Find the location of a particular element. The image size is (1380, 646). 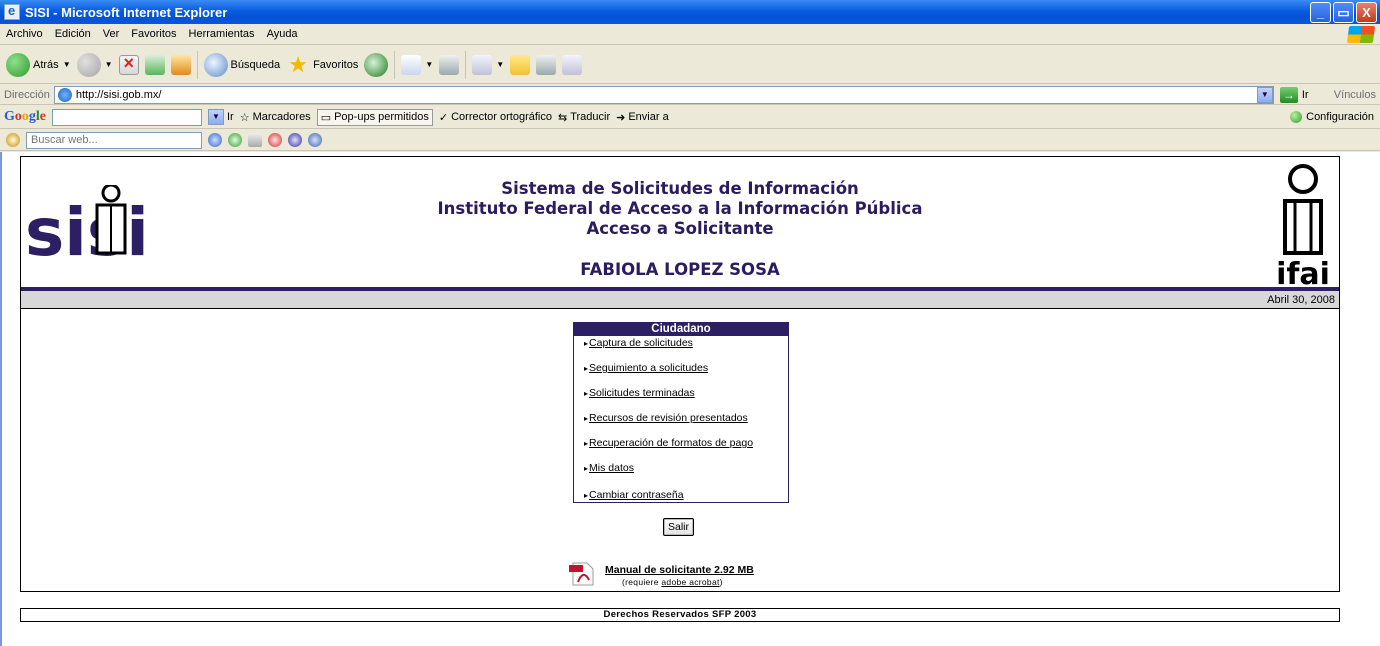

menu-item-mis-datos: Mis datos is located at coordinates (609, 468).